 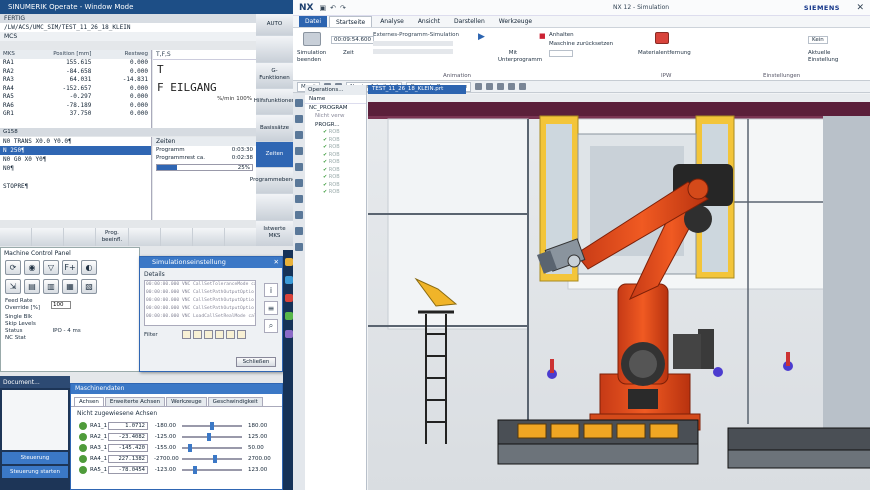 What do you see at coordinates (299, 215) in the screenshot?
I see `process-icon` at bounding box center [299, 215].